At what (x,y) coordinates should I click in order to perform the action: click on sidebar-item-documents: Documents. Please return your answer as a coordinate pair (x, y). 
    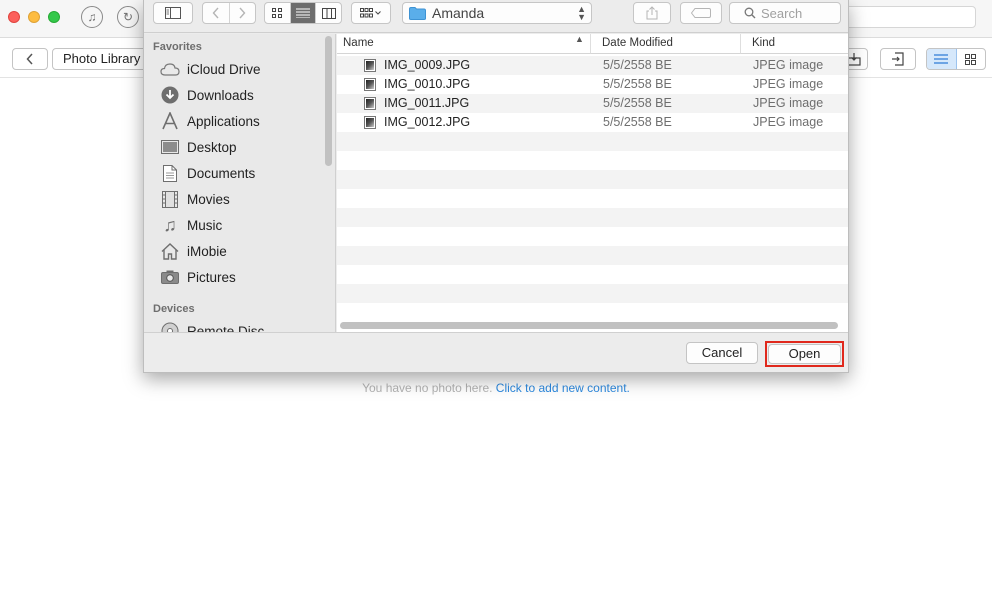
    Looking at the image, I should click on (207, 173).